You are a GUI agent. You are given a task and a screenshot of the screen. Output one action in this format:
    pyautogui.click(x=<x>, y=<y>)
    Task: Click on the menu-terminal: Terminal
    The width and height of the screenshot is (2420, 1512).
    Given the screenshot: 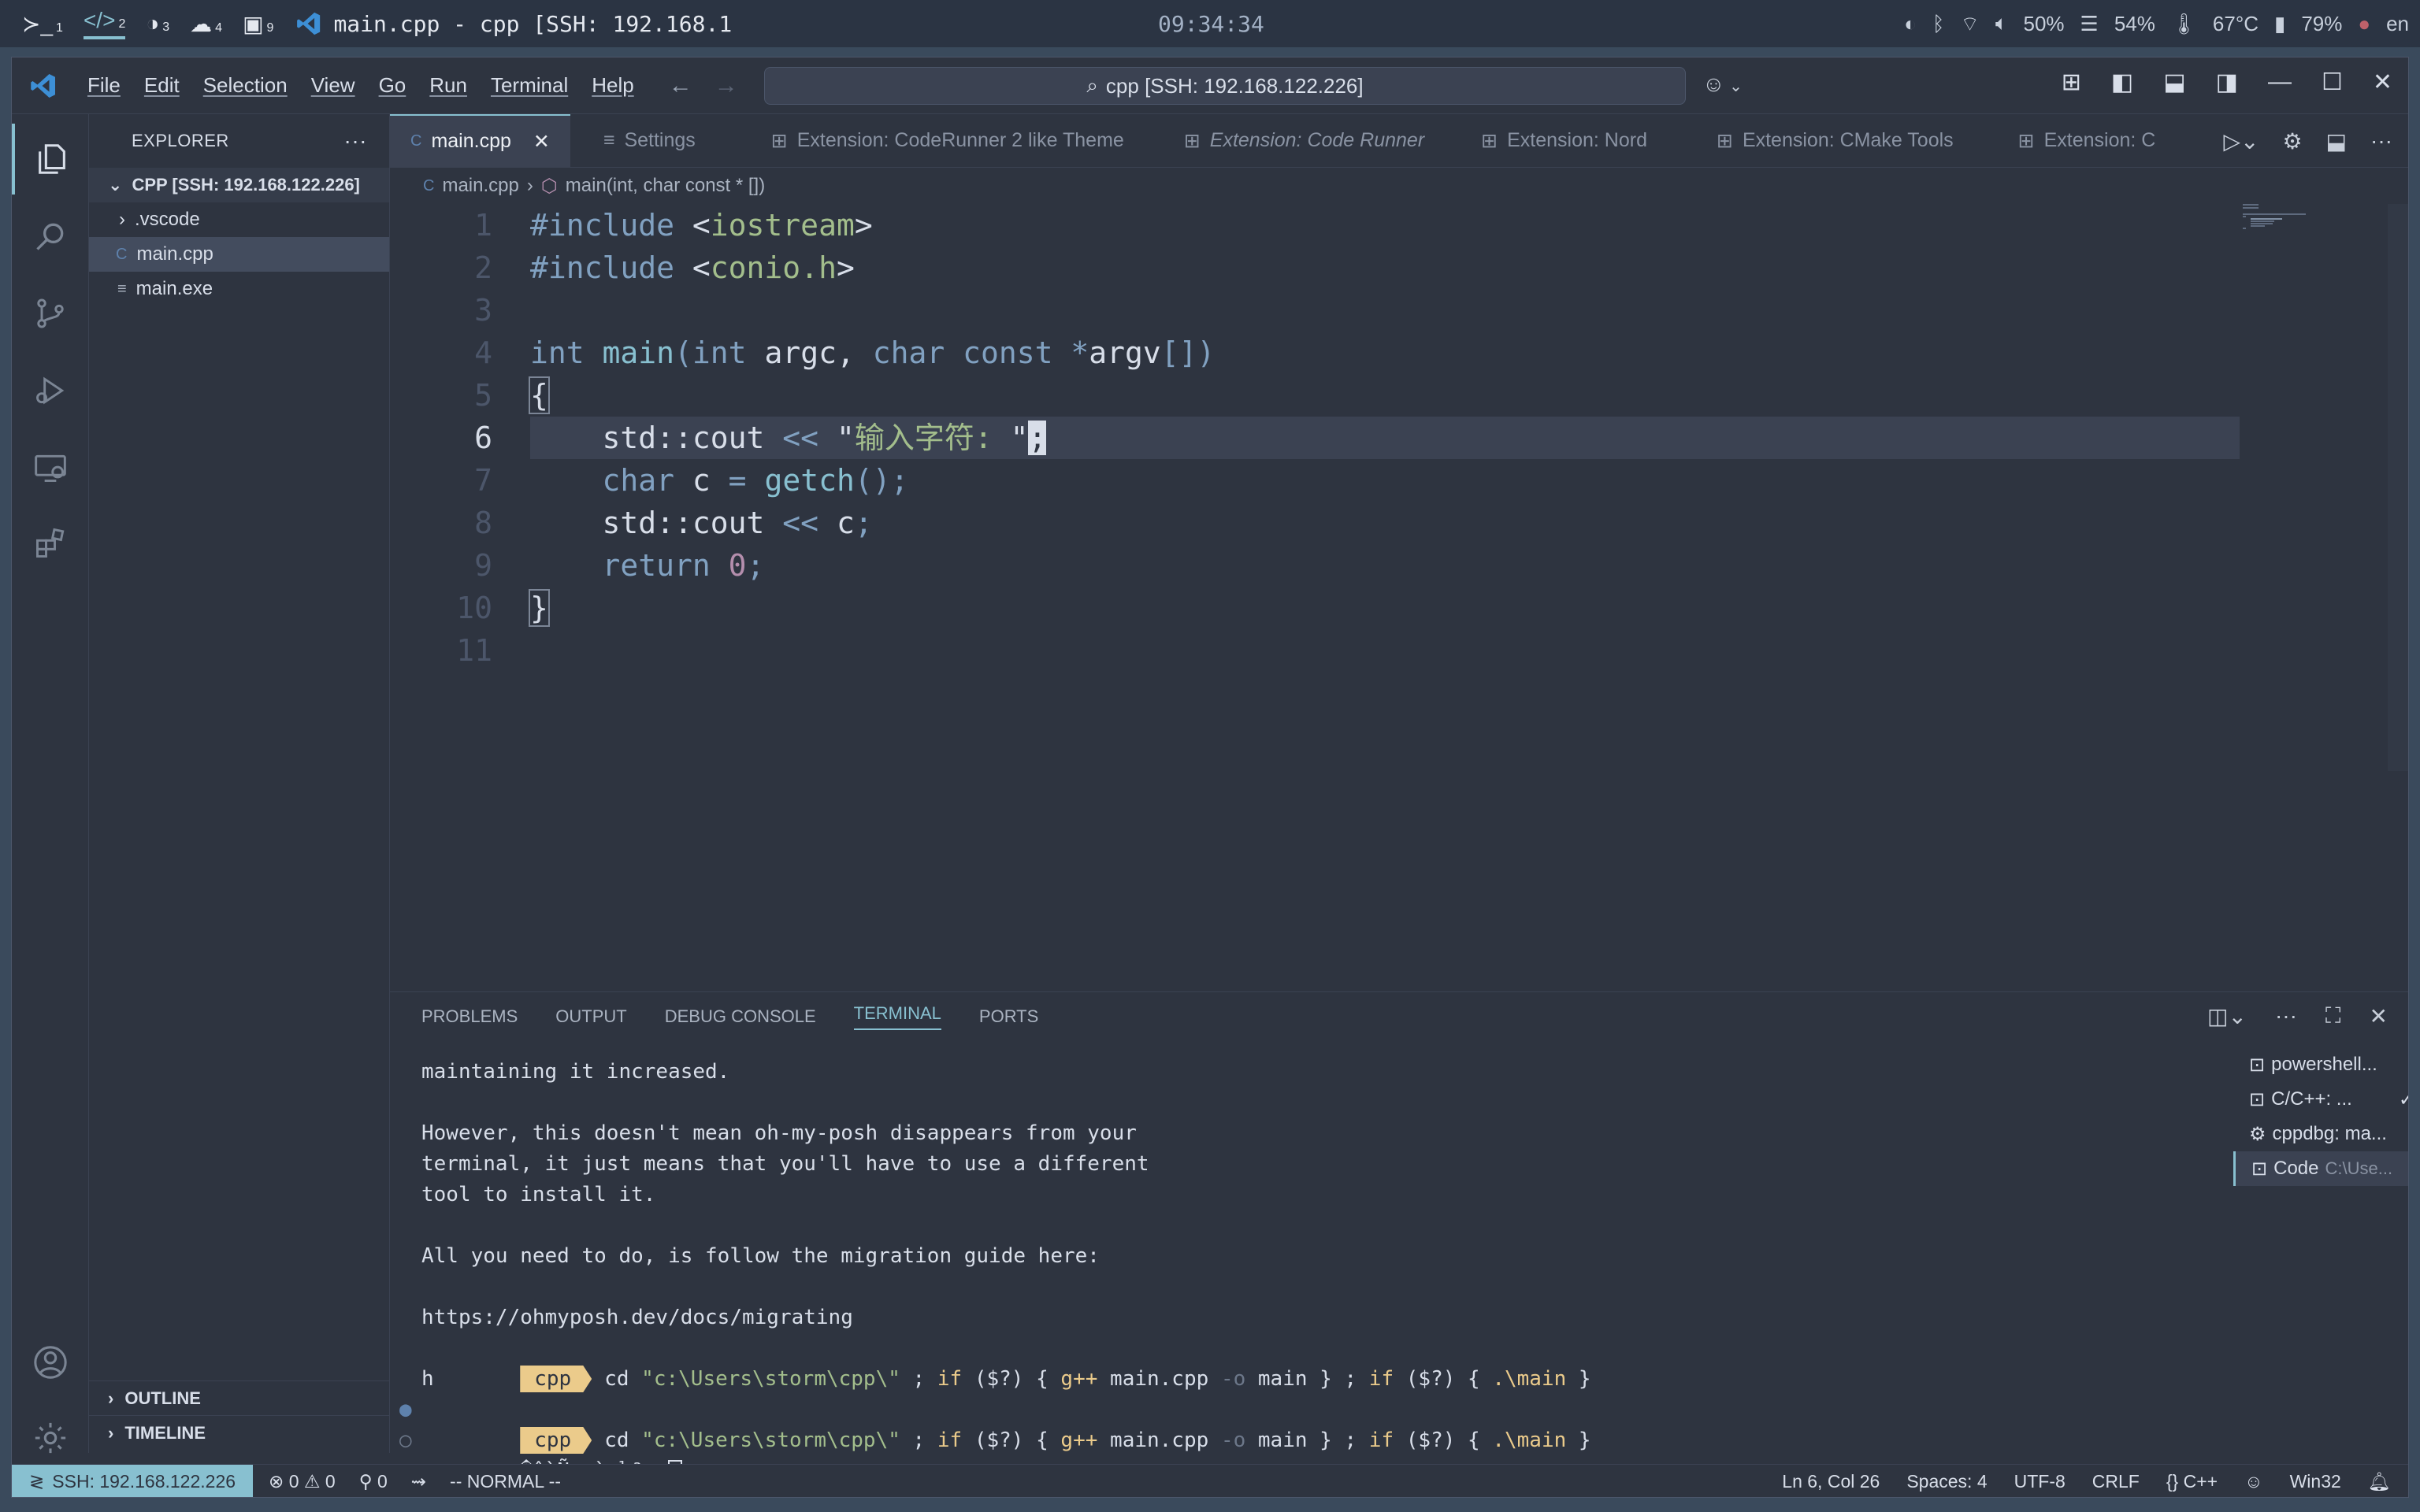 What is the action you would take?
    pyautogui.click(x=529, y=85)
    